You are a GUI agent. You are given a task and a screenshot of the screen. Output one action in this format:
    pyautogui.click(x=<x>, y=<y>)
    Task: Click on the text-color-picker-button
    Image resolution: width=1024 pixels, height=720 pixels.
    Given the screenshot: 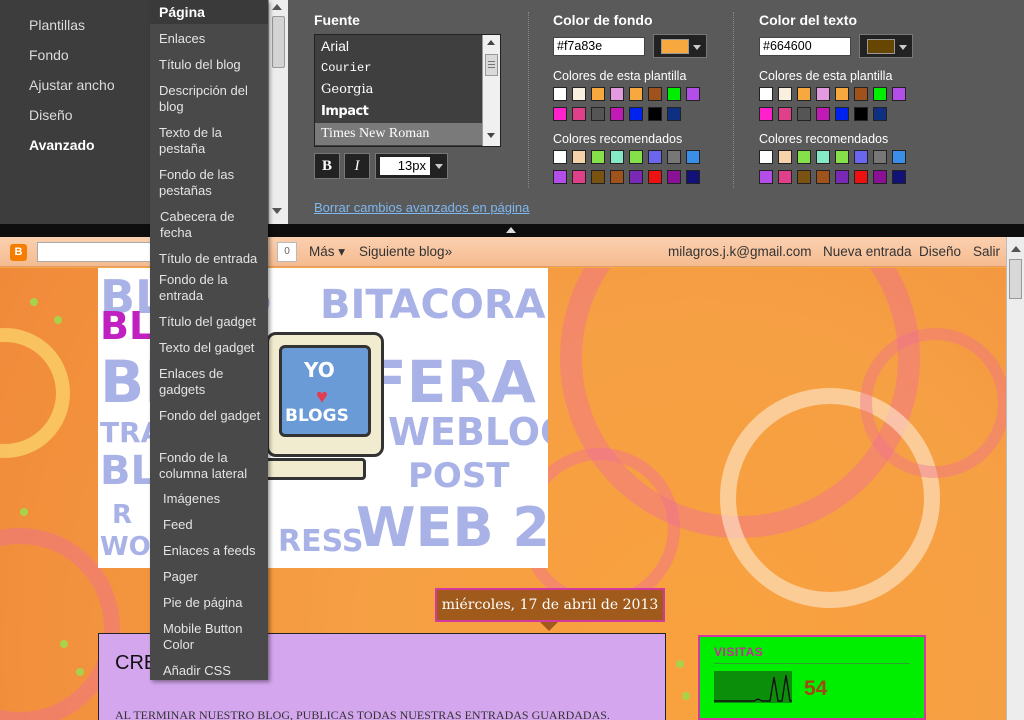 What is the action you would take?
    pyautogui.click(x=886, y=46)
    